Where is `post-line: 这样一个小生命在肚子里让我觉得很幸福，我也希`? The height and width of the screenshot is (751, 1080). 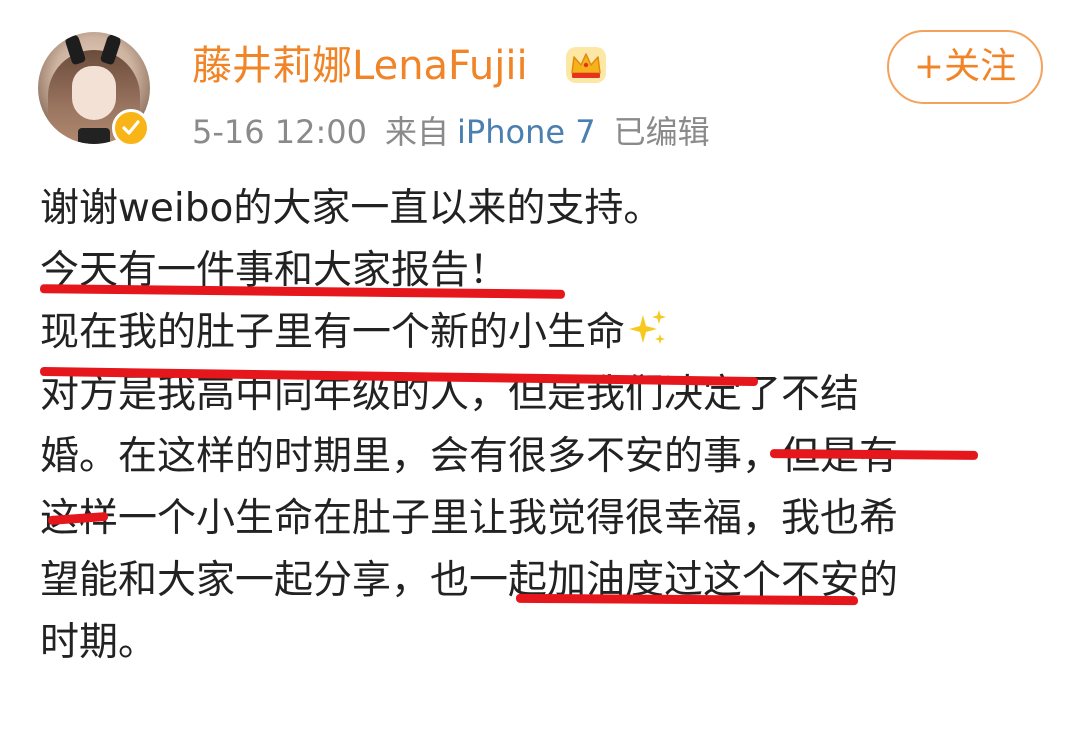
post-line: 这样一个小生命在肚子里让我觉得很幸福，我也希 is located at coordinates (469, 518).